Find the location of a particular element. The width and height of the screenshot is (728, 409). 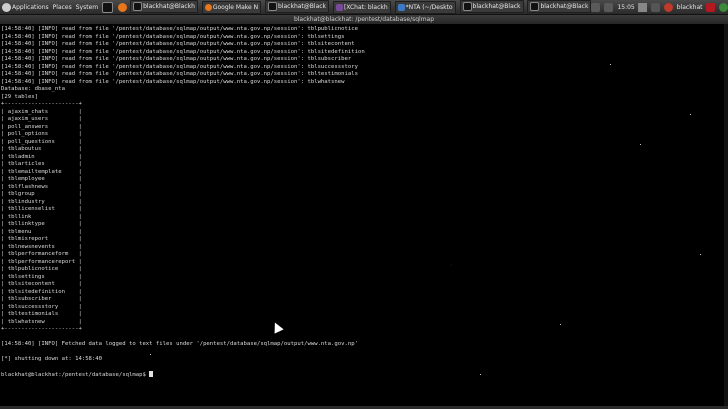

terminal-line: | tblperformanceform | is located at coordinates (41, 254).